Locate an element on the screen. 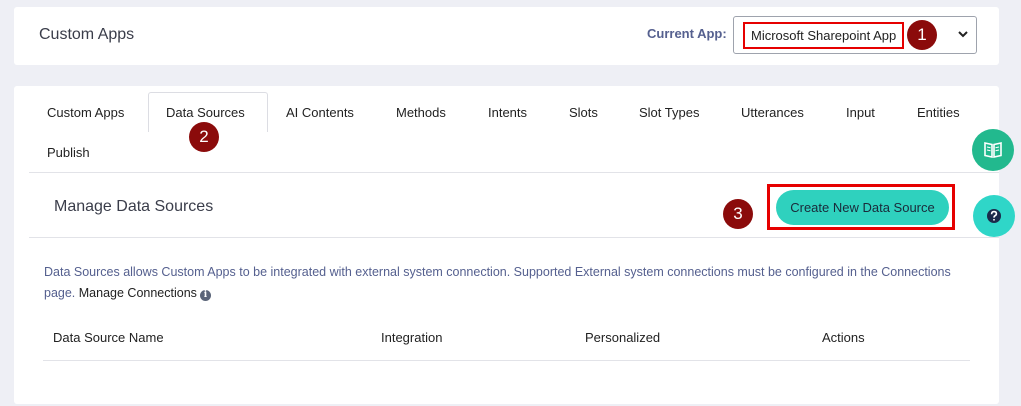 Image resolution: width=1021 pixels, height=406 pixels. question-circle-icon is located at coordinates (994, 216).